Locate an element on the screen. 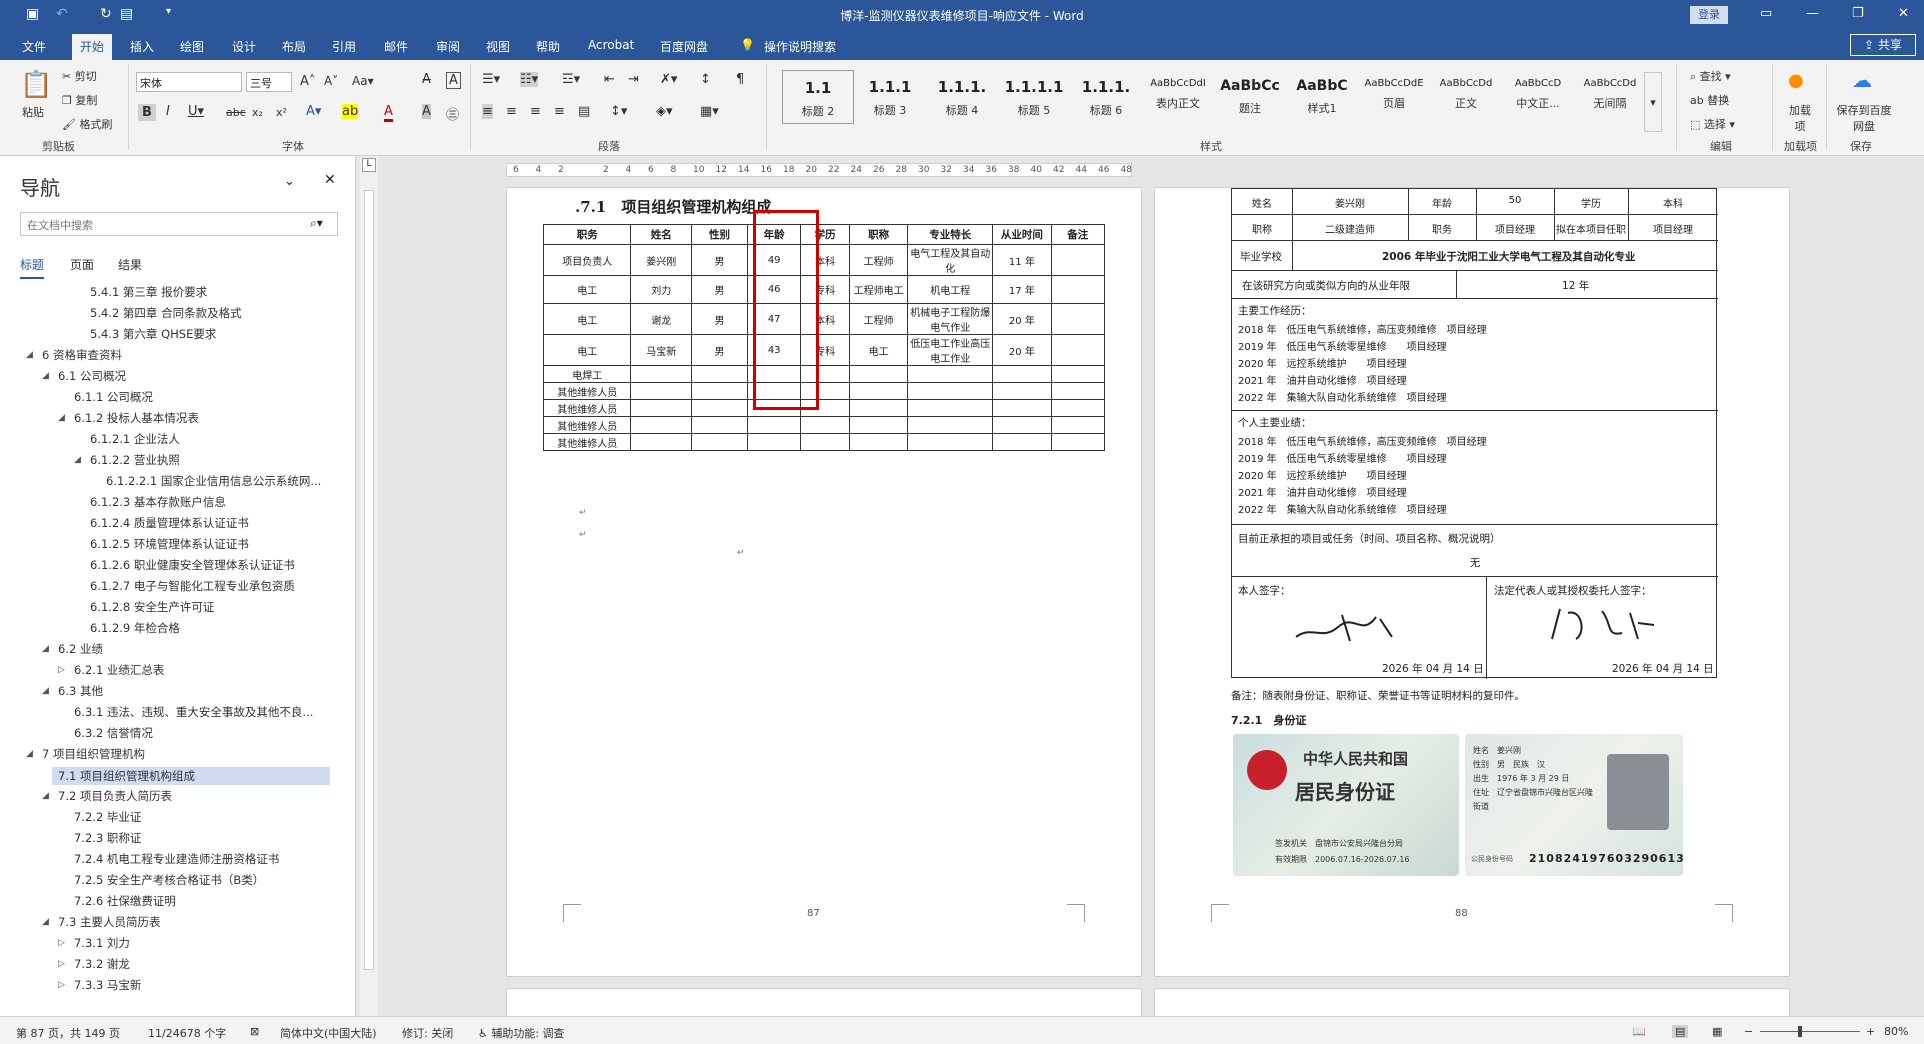  zoom-in-icon: + is located at coordinates (1870, 1031).